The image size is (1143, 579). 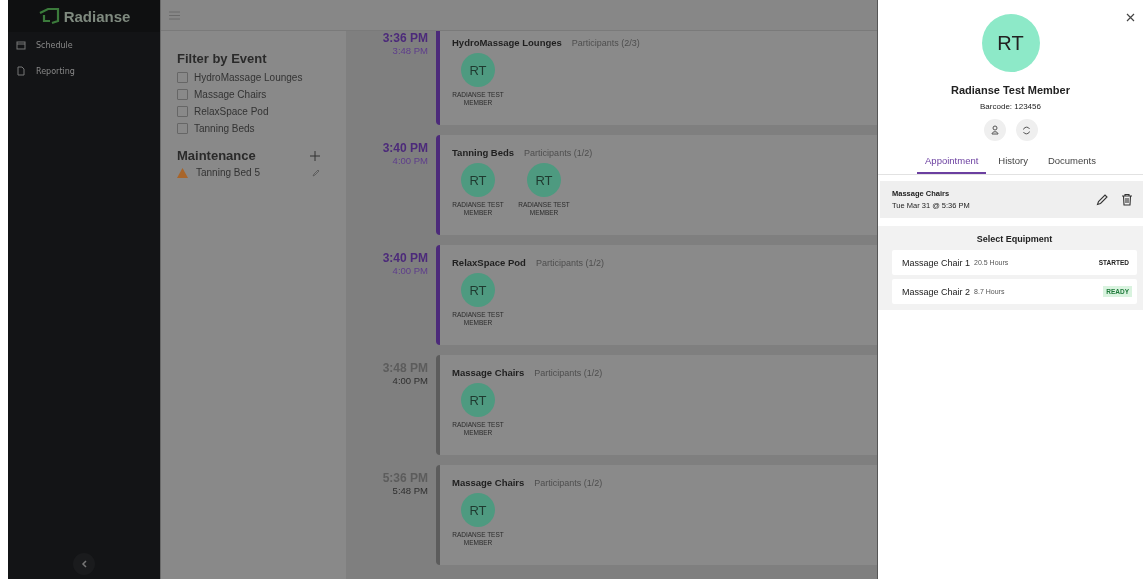 I want to click on equipment-name: Massage Chair 1, so click(x=936, y=262).